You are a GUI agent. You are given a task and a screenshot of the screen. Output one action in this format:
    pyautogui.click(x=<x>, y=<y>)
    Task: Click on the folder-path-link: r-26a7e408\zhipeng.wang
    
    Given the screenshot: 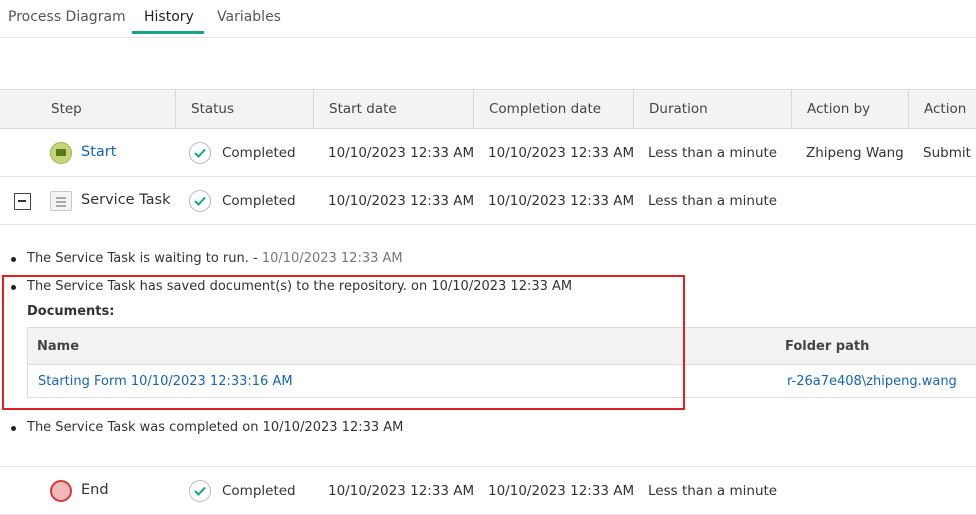 What is the action you would take?
    pyautogui.click(x=872, y=381)
    